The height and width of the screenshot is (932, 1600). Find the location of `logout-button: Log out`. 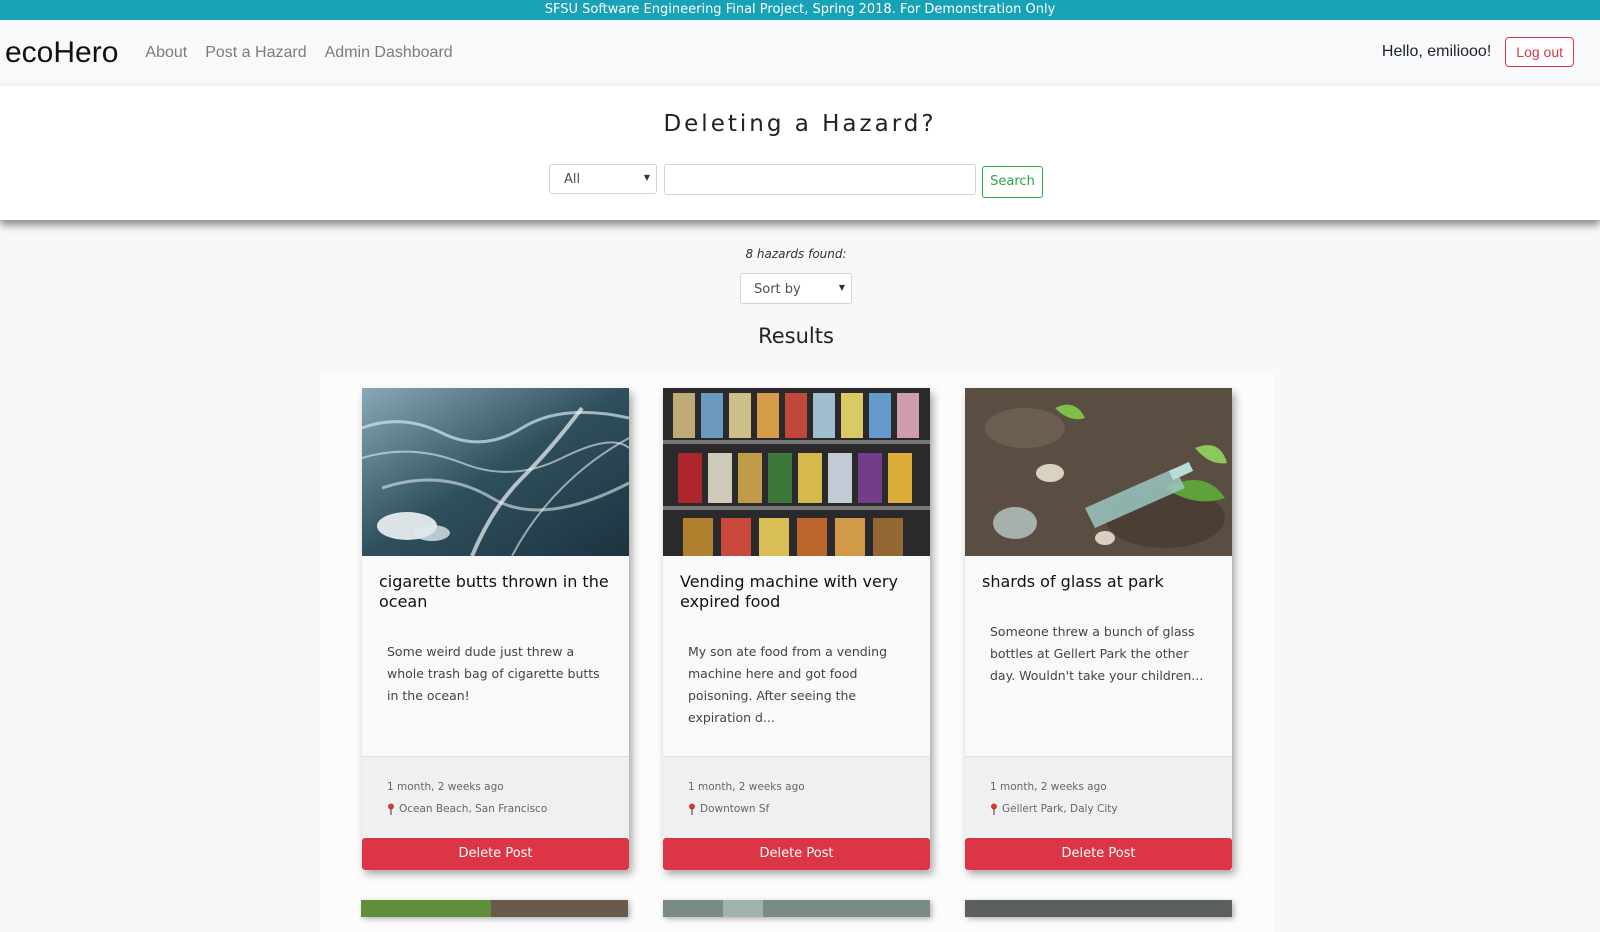

logout-button: Log out is located at coordinates (1539, 52).